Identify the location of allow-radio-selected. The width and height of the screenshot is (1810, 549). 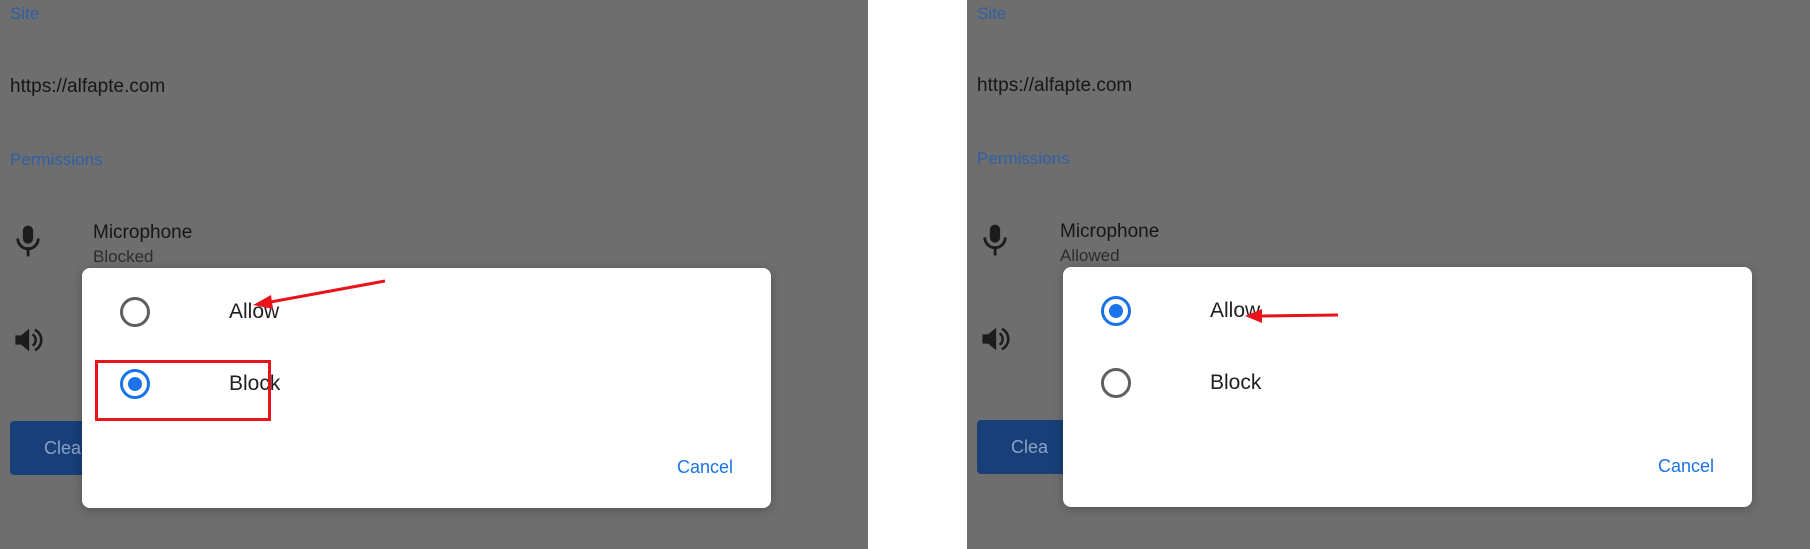
(1116, 311).